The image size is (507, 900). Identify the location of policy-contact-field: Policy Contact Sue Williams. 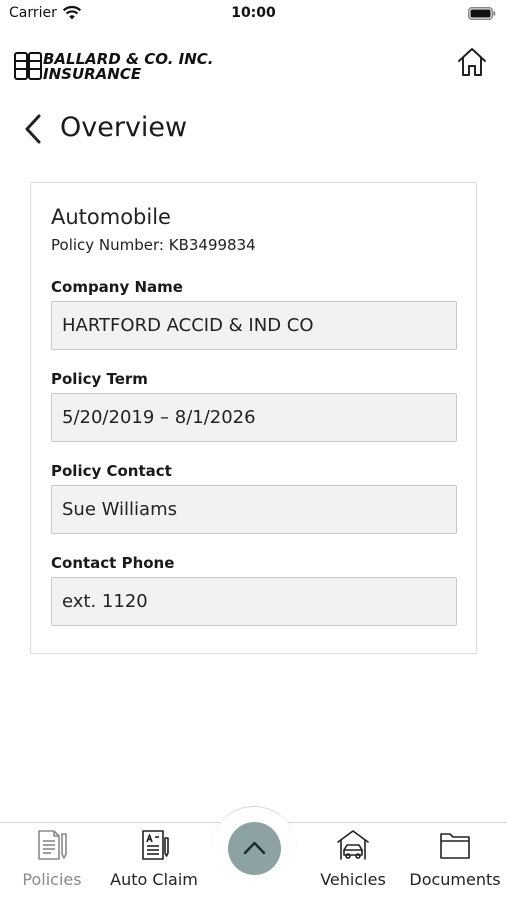
(254, 498).